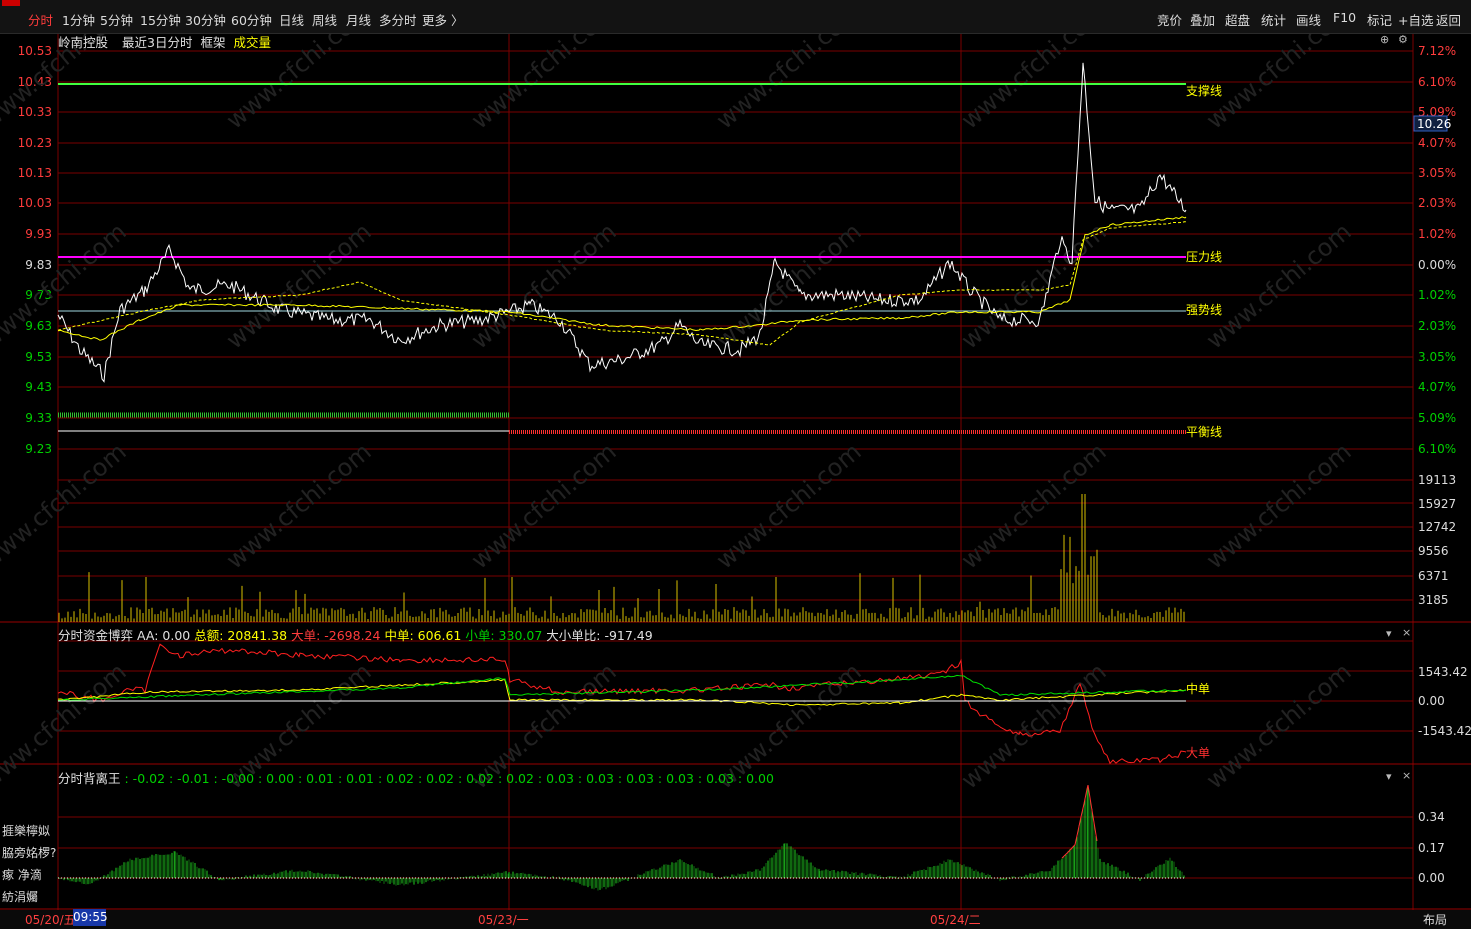  I want to click on date-label-3: 05/24/二, so click(955, 920).